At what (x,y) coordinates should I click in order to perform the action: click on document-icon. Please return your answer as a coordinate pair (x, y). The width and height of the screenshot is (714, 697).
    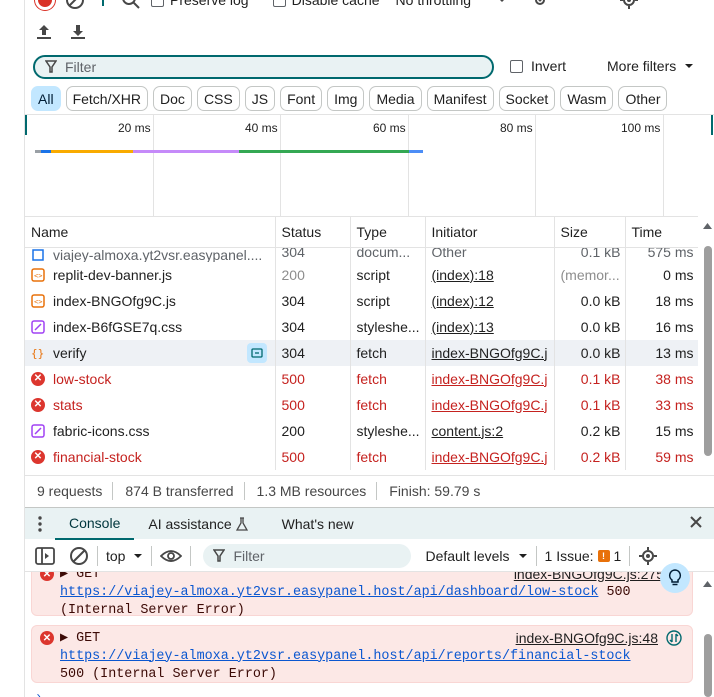
    Looking at the image, I should click on (38, 255).